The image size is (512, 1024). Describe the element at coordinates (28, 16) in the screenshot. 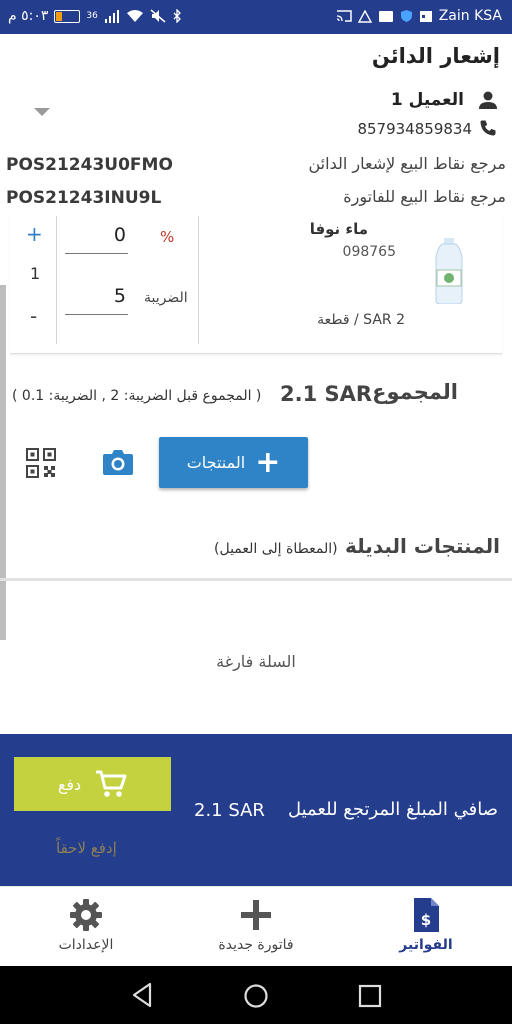

I see `status-time: ٥:٠٣ م` at that location.